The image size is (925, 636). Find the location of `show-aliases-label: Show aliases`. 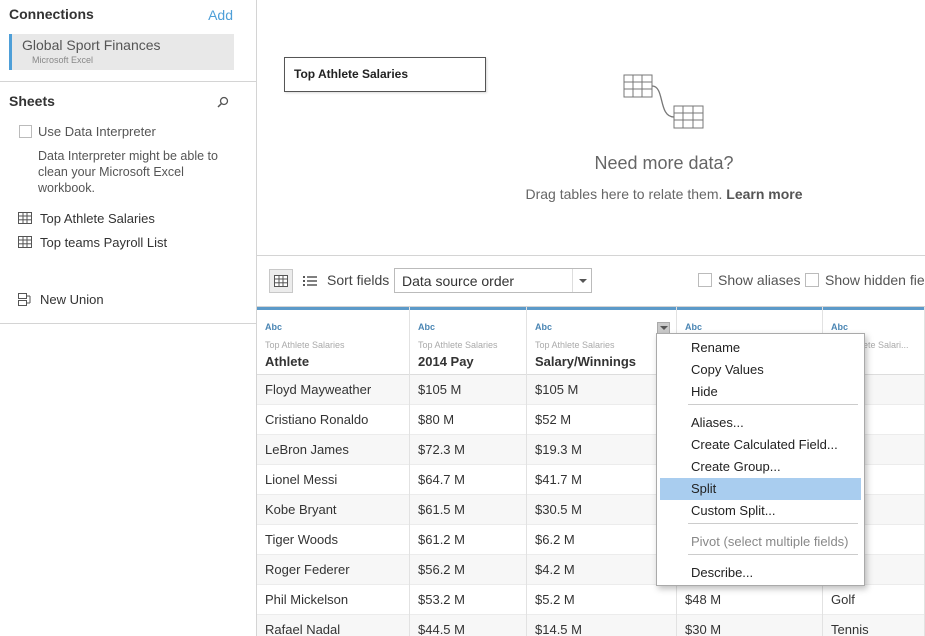

show-aliases-label: Show aliases is located at coordinates (759, 280).